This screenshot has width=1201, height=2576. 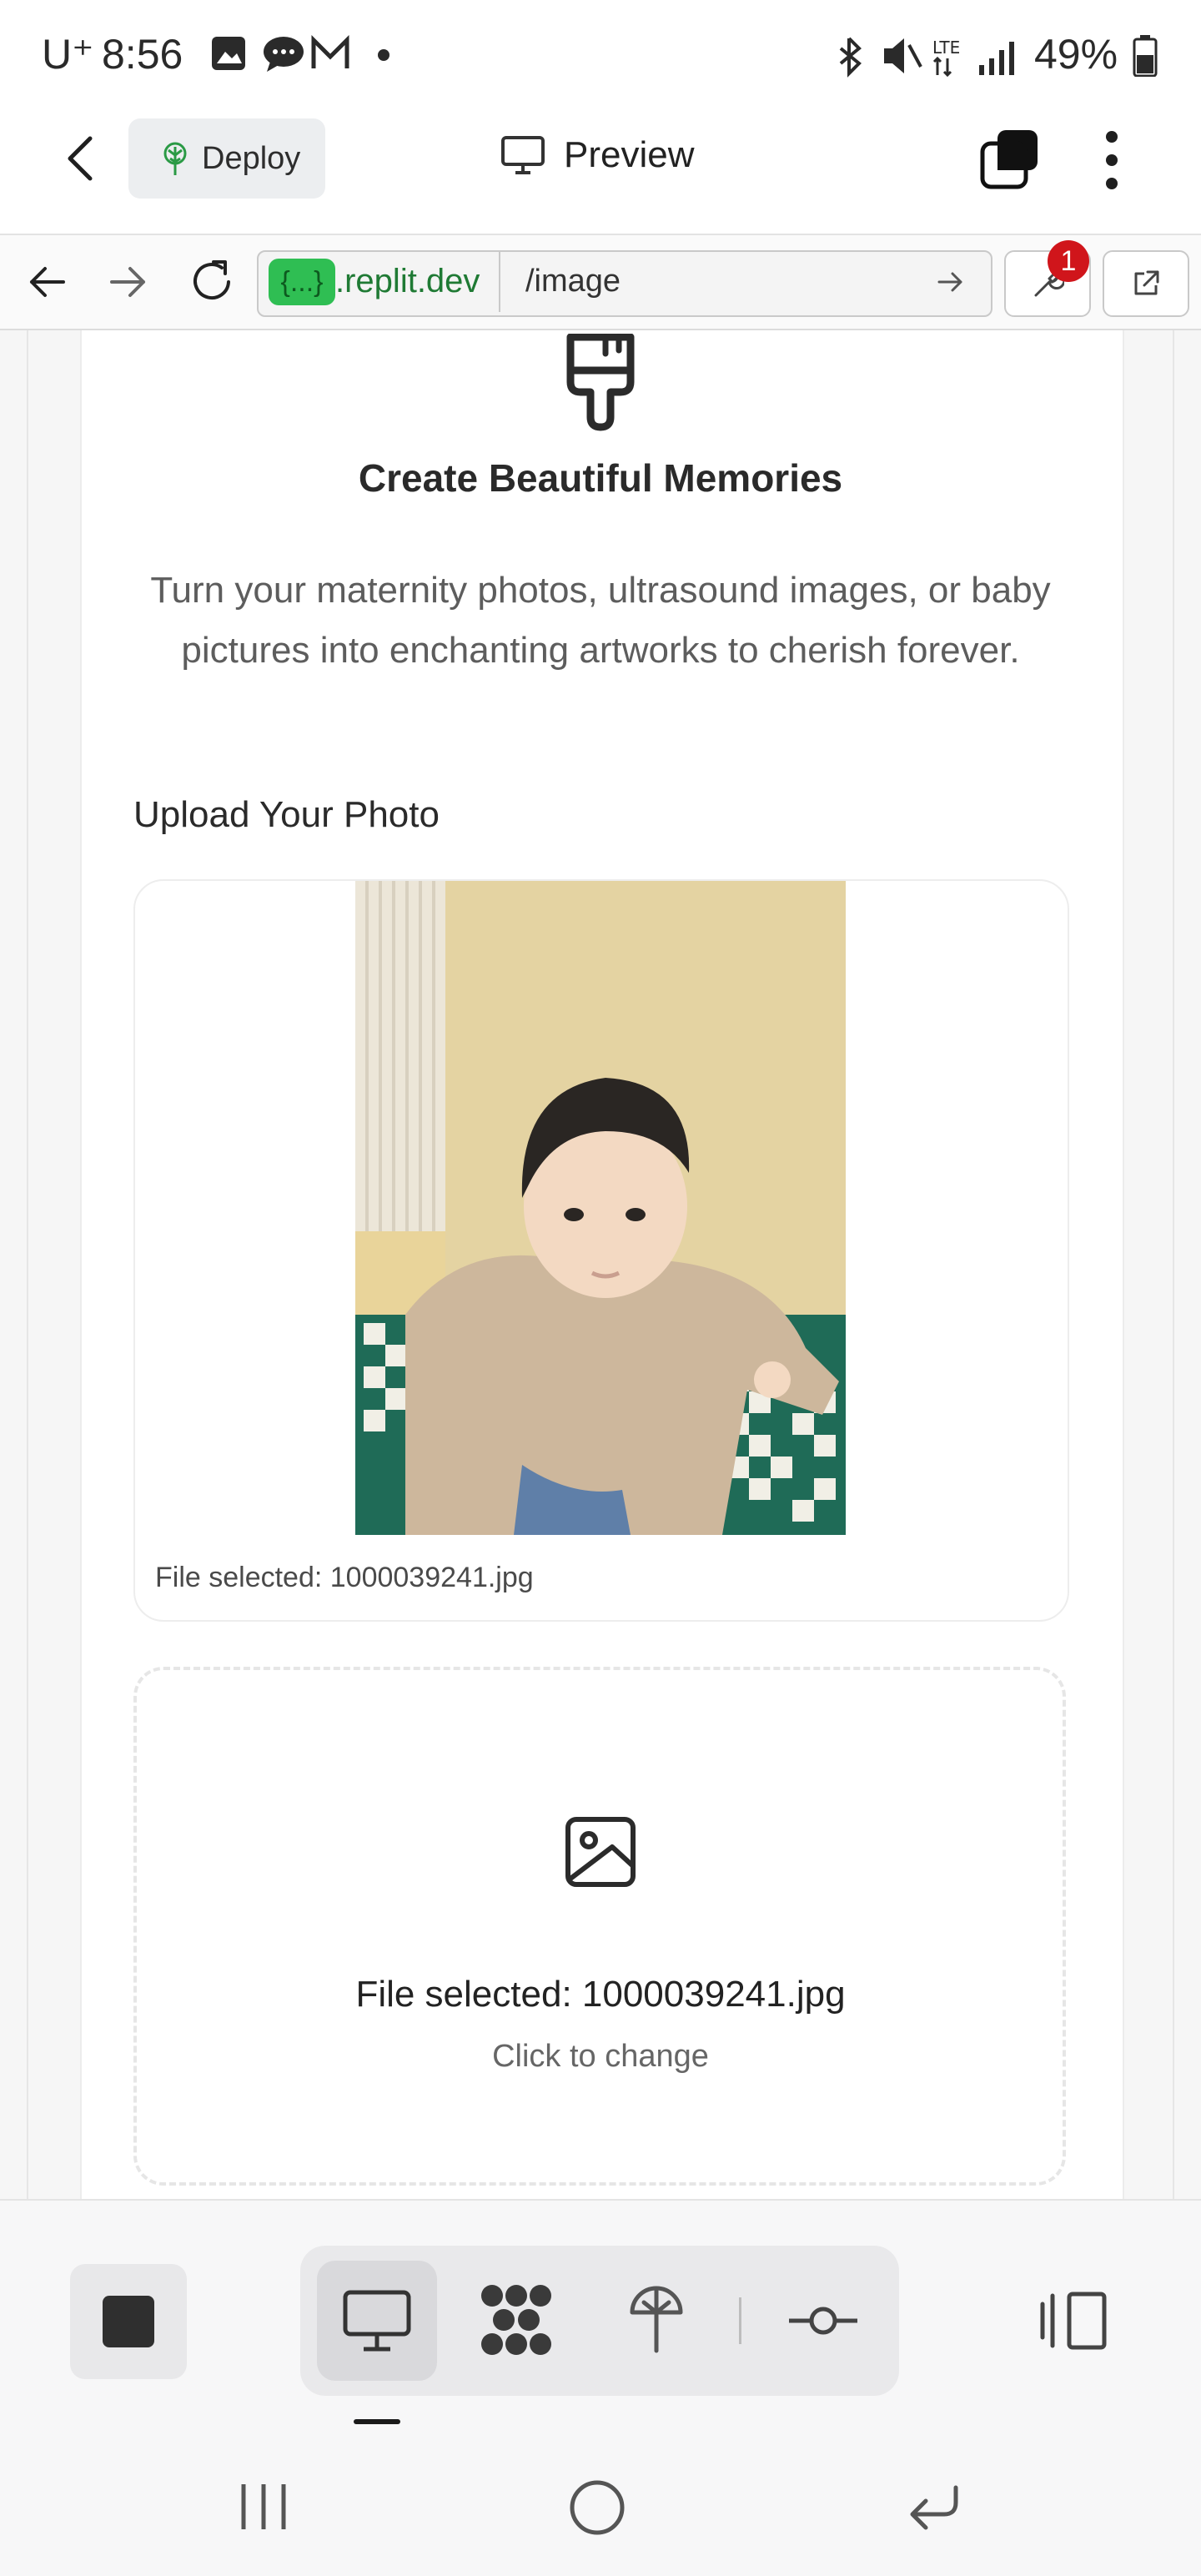 What do you see at coordinates (823, 2320) in the screenshot?
I see `commit-icon` at bounding box center [823, 2320].